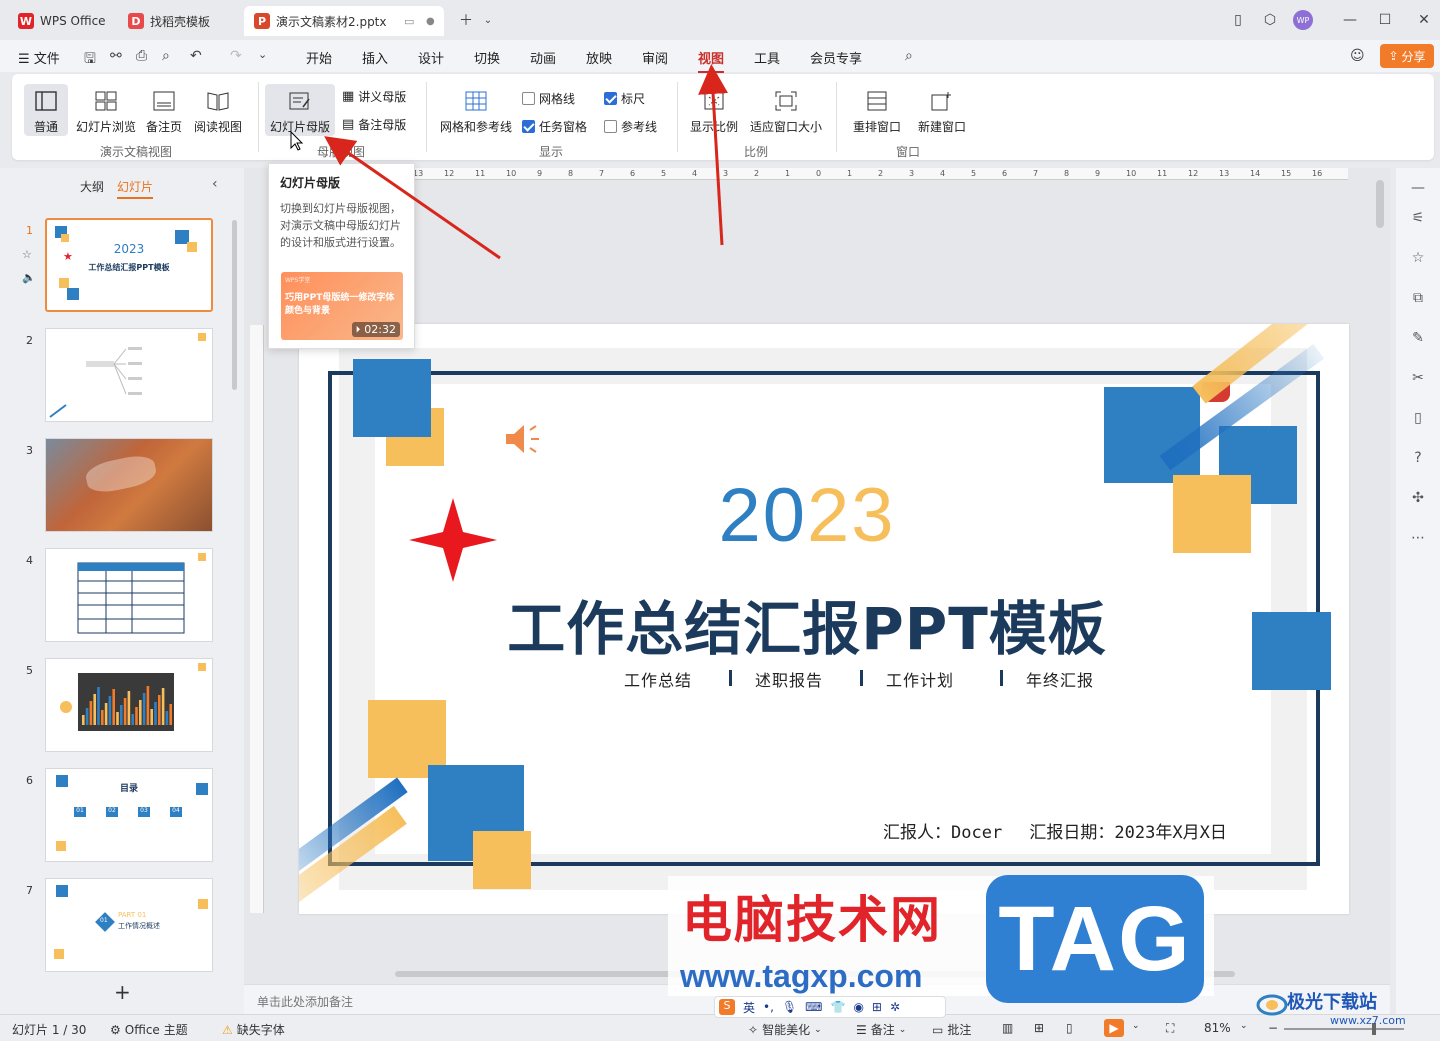 The image size is (1440, 1041). Describe the element at coordinates (1270, 20) in the screenshot. I see `cube-icon: ⬡` at that location.